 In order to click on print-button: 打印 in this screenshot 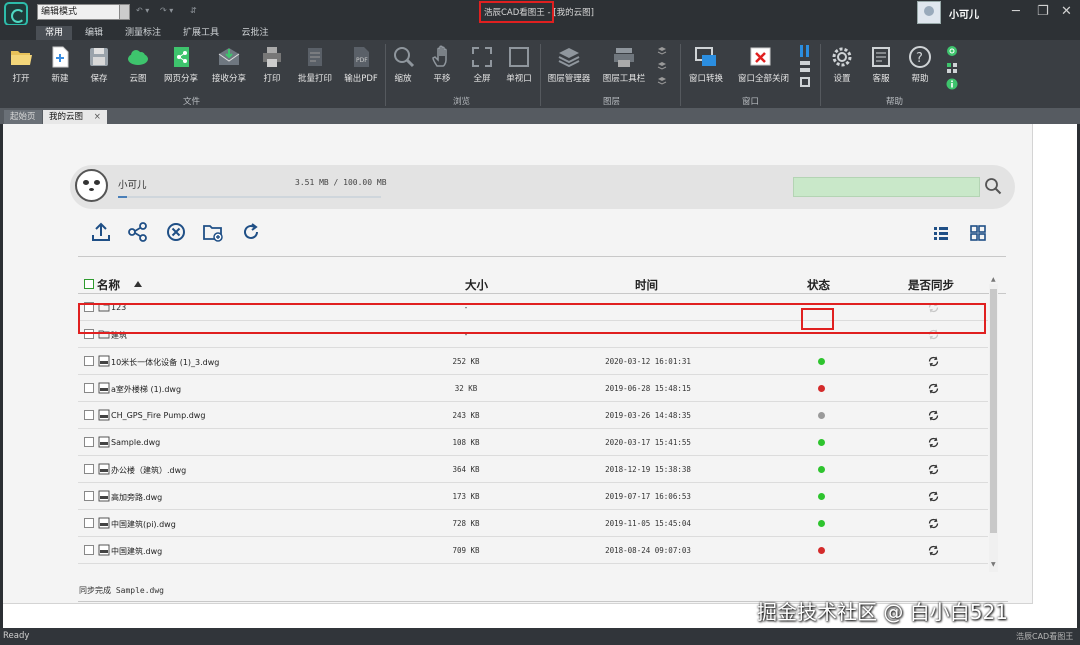, I will do `click(272, 64)`.